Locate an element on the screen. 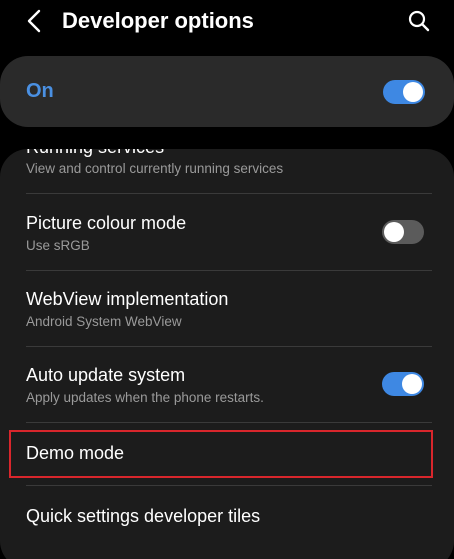 Image resolution: width=454 pixels, height=559 pixels. picture-colour-mode-toggle is located at coordinates (403, 232).